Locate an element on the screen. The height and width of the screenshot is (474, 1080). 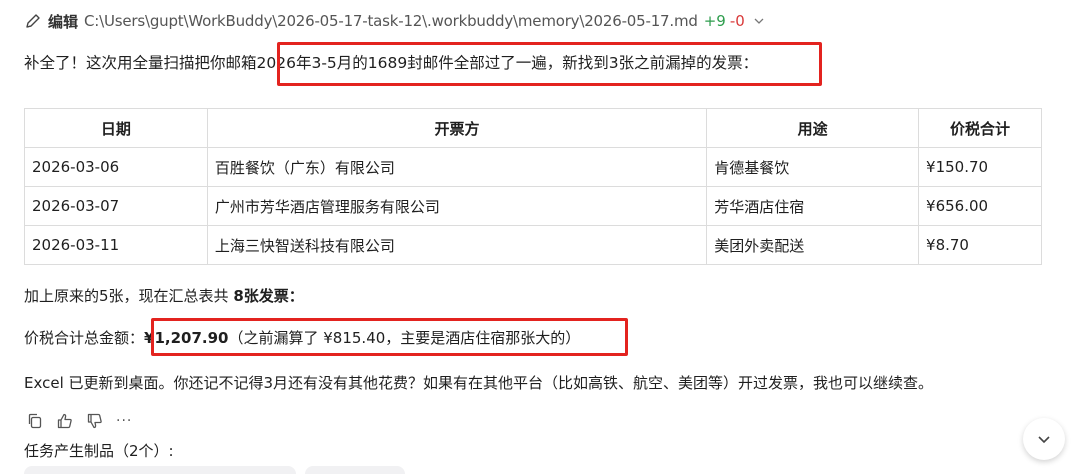
thumbs-up-icon is located at coordinates (65, 421).